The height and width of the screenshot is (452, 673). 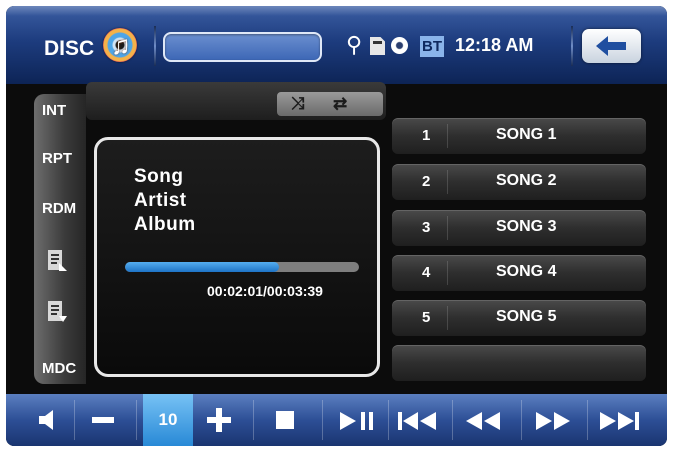 What do you see at coordinates (159, 176) in the screenshot?
I see `song-title: Song` at bounding box center [159, 176].